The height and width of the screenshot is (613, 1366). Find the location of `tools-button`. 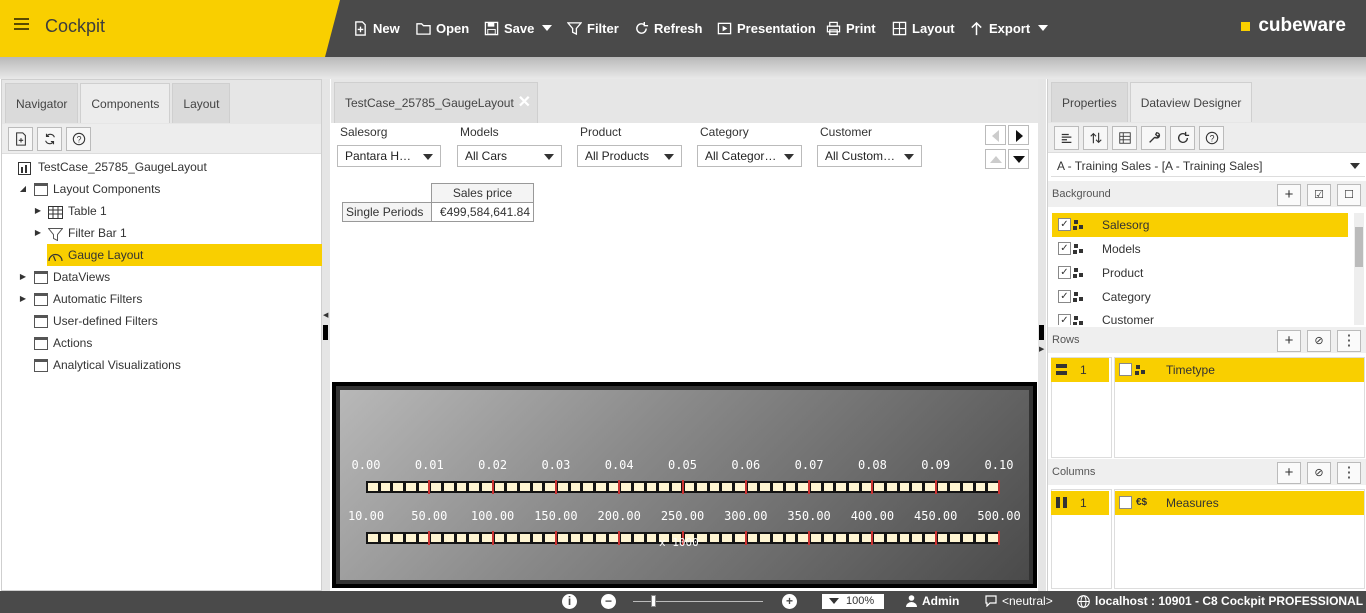

tools-button is located at coordinates (1153, 138).